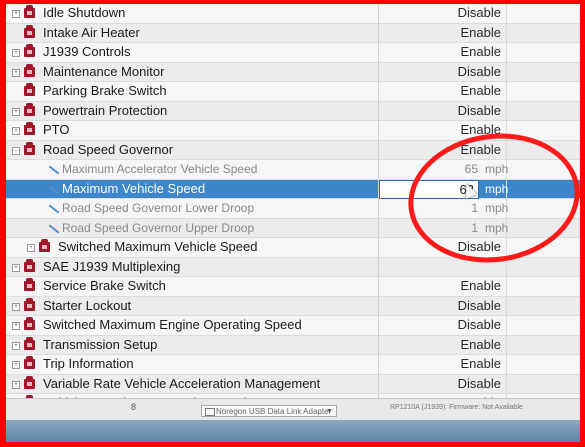  What do you see at coordinates (329, 411) in the screenshot?
I see `chevron-down-icon: ▼` at bounding box center [329, 411].